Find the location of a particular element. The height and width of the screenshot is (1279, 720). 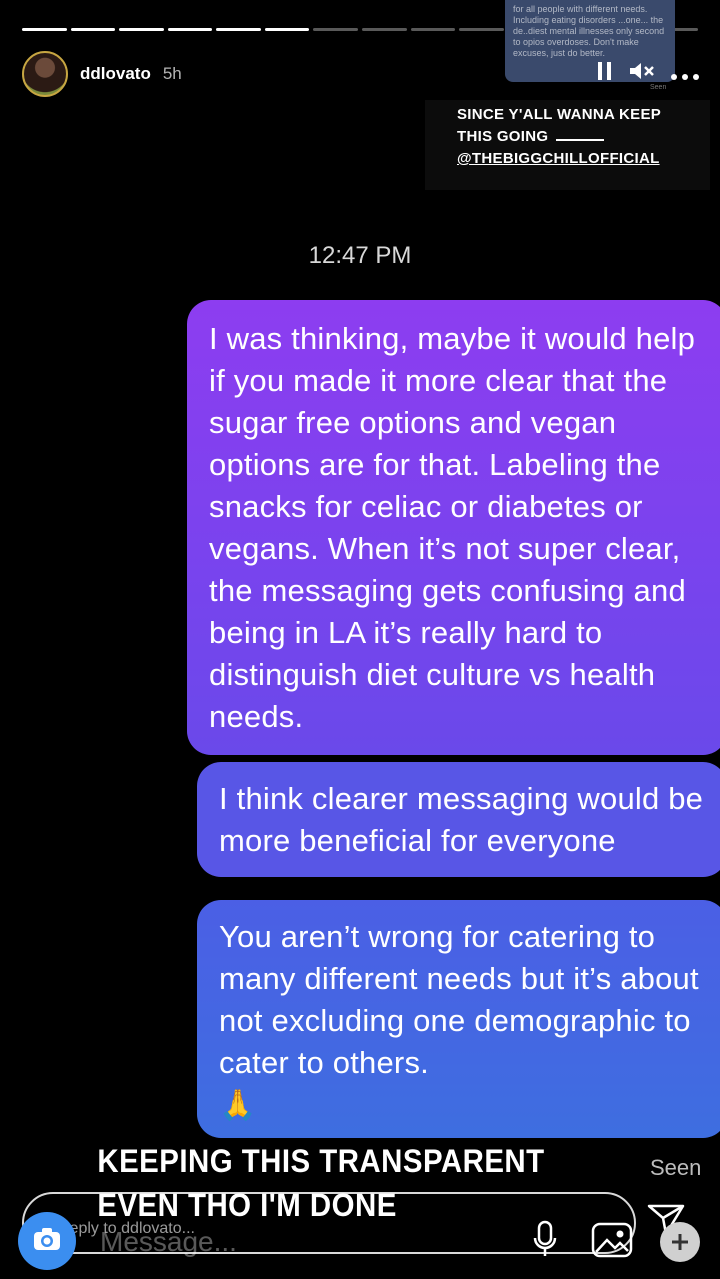

pray-emoji: 🙏 is located at coordinates (238, 1105).